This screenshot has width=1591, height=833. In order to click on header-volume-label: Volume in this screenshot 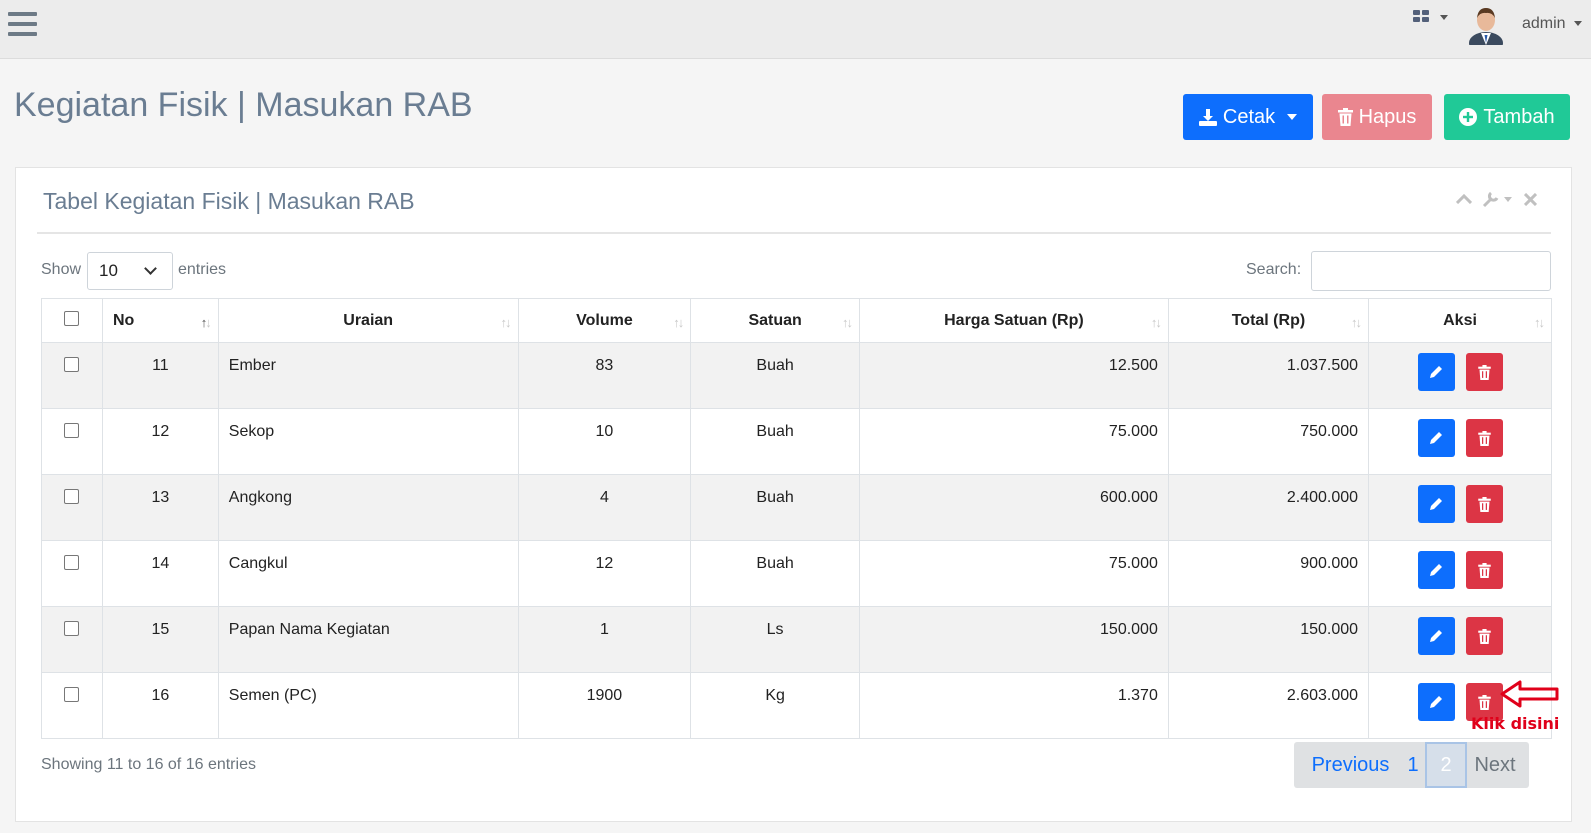, I will do `click(604, 320)`.